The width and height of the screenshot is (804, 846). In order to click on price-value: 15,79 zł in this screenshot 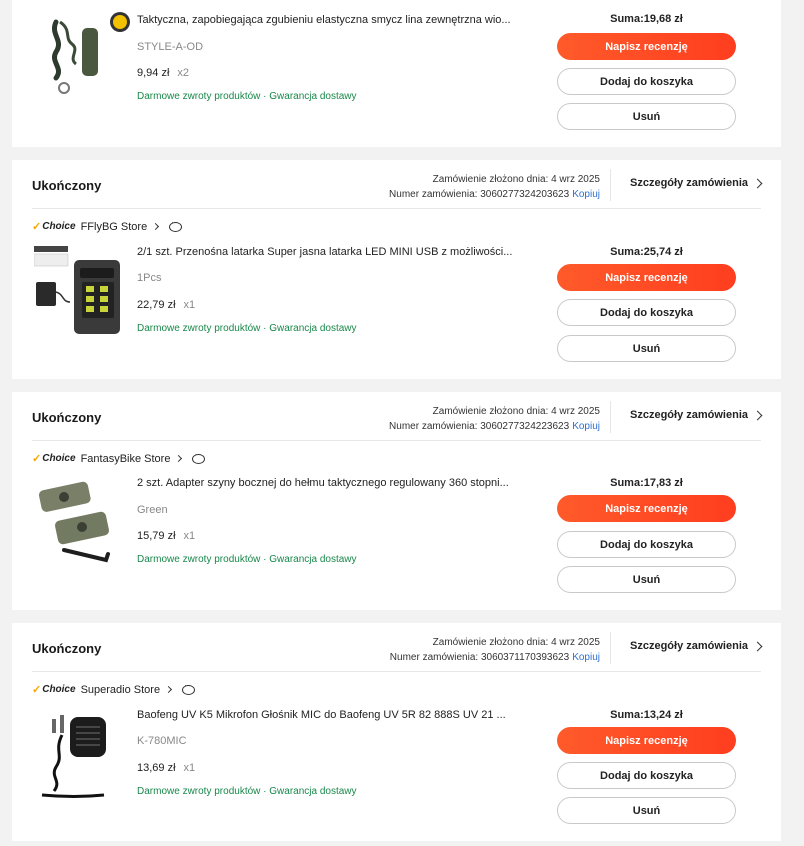, I will do `click(156, 536)`.